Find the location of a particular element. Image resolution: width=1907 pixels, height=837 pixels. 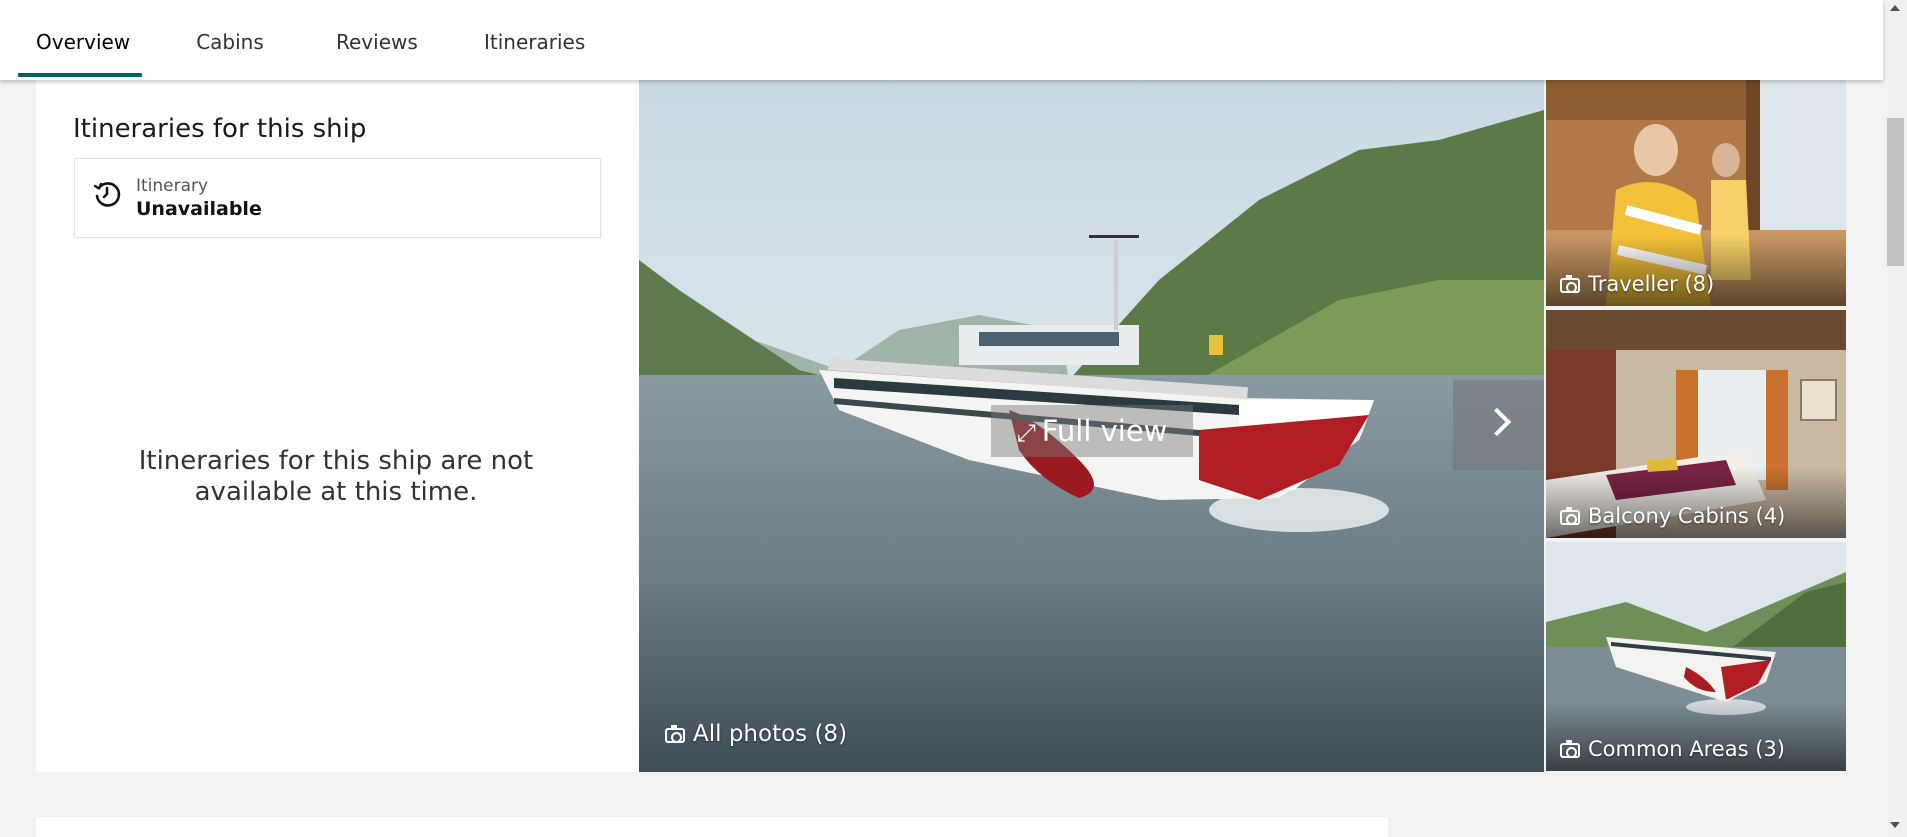

thumbnail-label: Balcony Cabins (4) is located at coordinates (1672, 516).